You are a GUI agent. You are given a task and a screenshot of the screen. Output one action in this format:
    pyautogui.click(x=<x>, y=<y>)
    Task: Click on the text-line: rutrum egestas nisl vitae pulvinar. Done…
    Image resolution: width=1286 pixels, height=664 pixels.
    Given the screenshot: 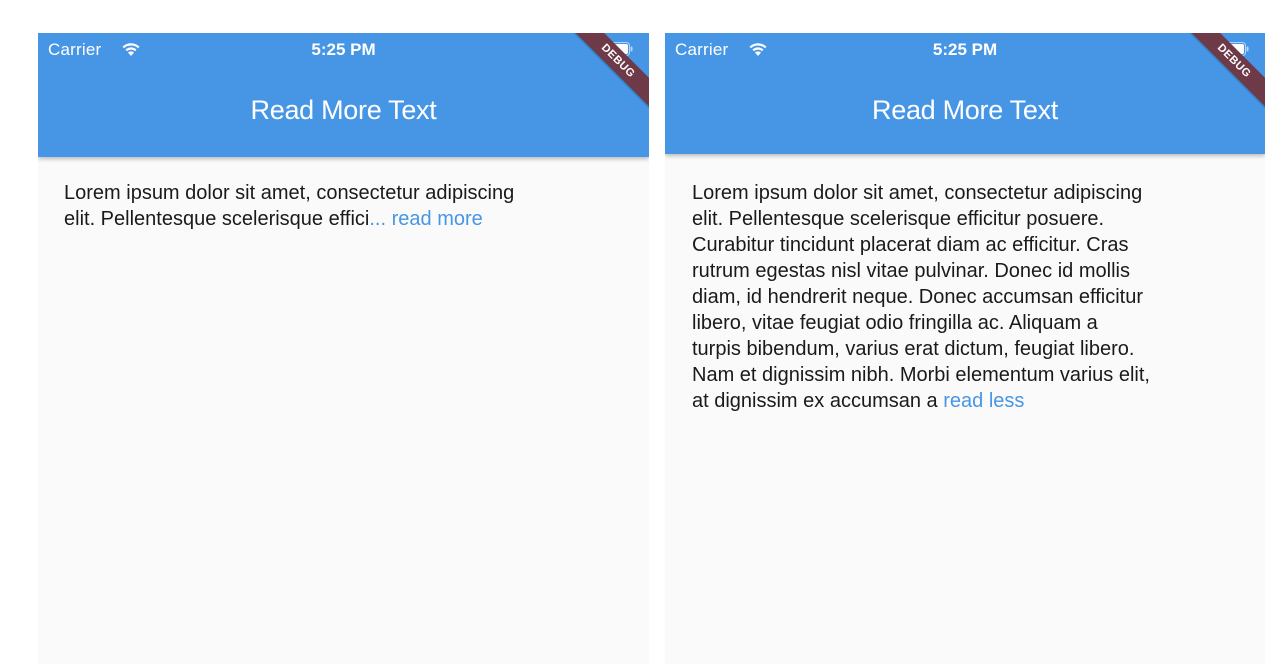 What is the action you would take?
    pyautogui.click(x=911, y=271)
    